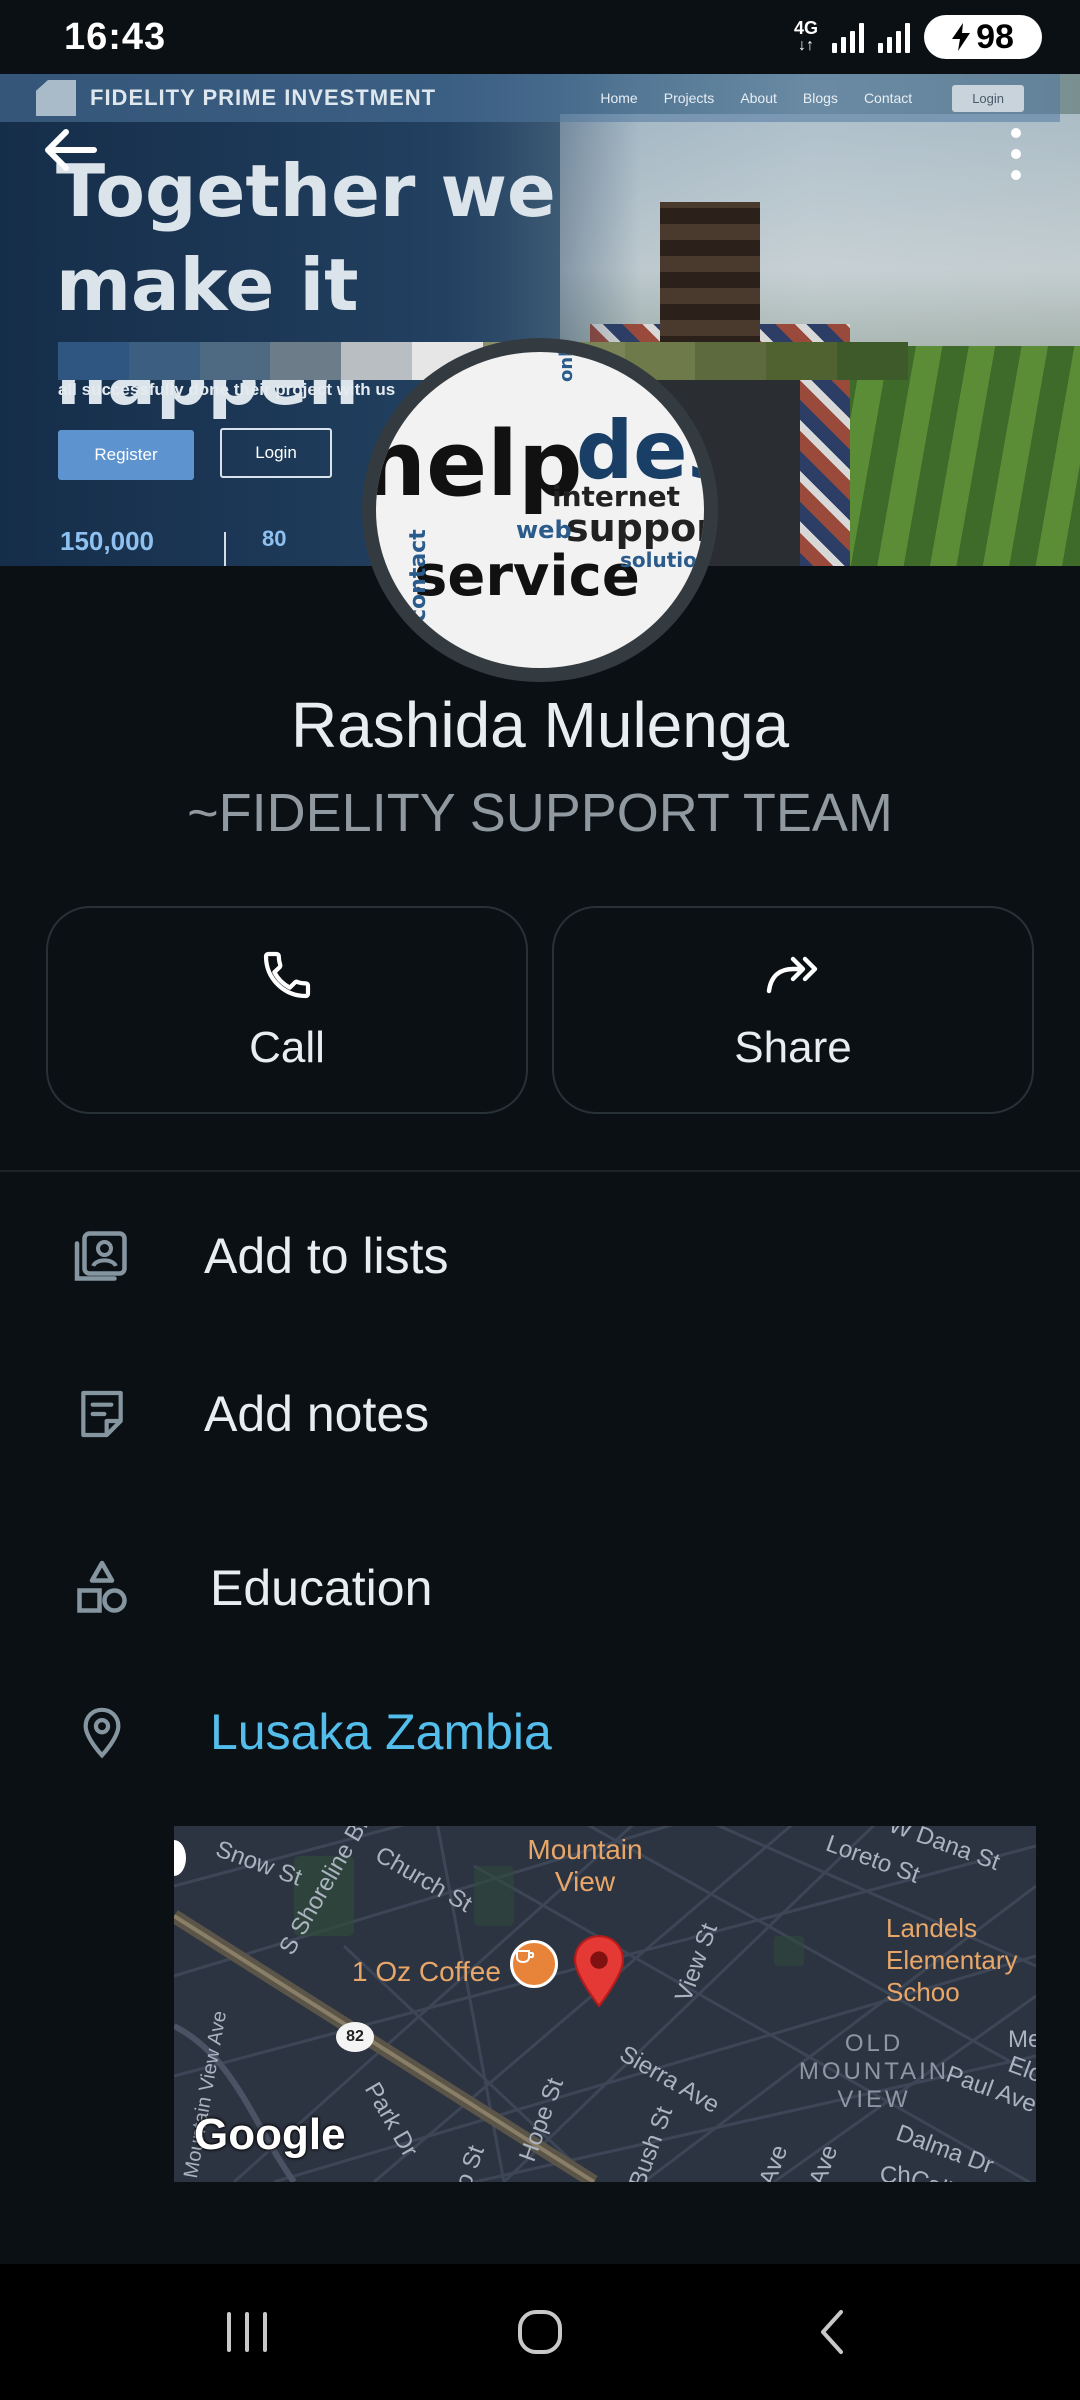 Image resolution: width=1080 pixels, height=2400 pixels. Describe the element at coordinates (247, 2332) in the screenshot. I see `recent-apps-icon` at that location.